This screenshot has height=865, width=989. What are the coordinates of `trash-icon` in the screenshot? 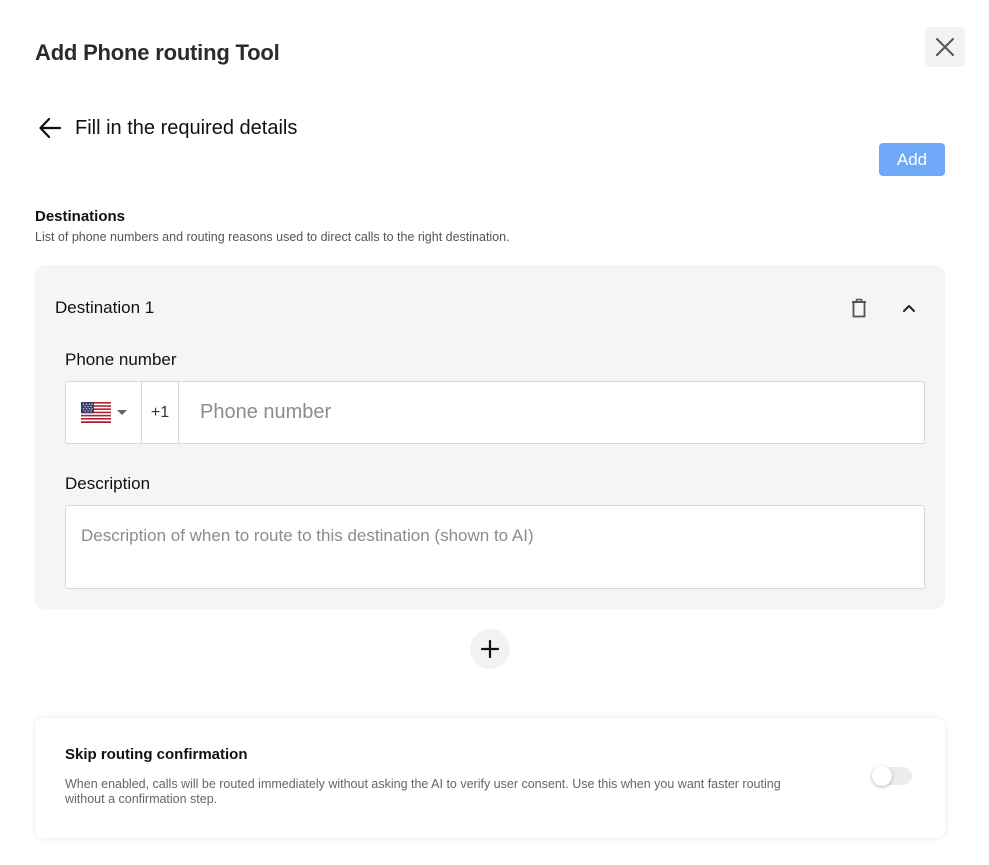 It's located at (859, 308).